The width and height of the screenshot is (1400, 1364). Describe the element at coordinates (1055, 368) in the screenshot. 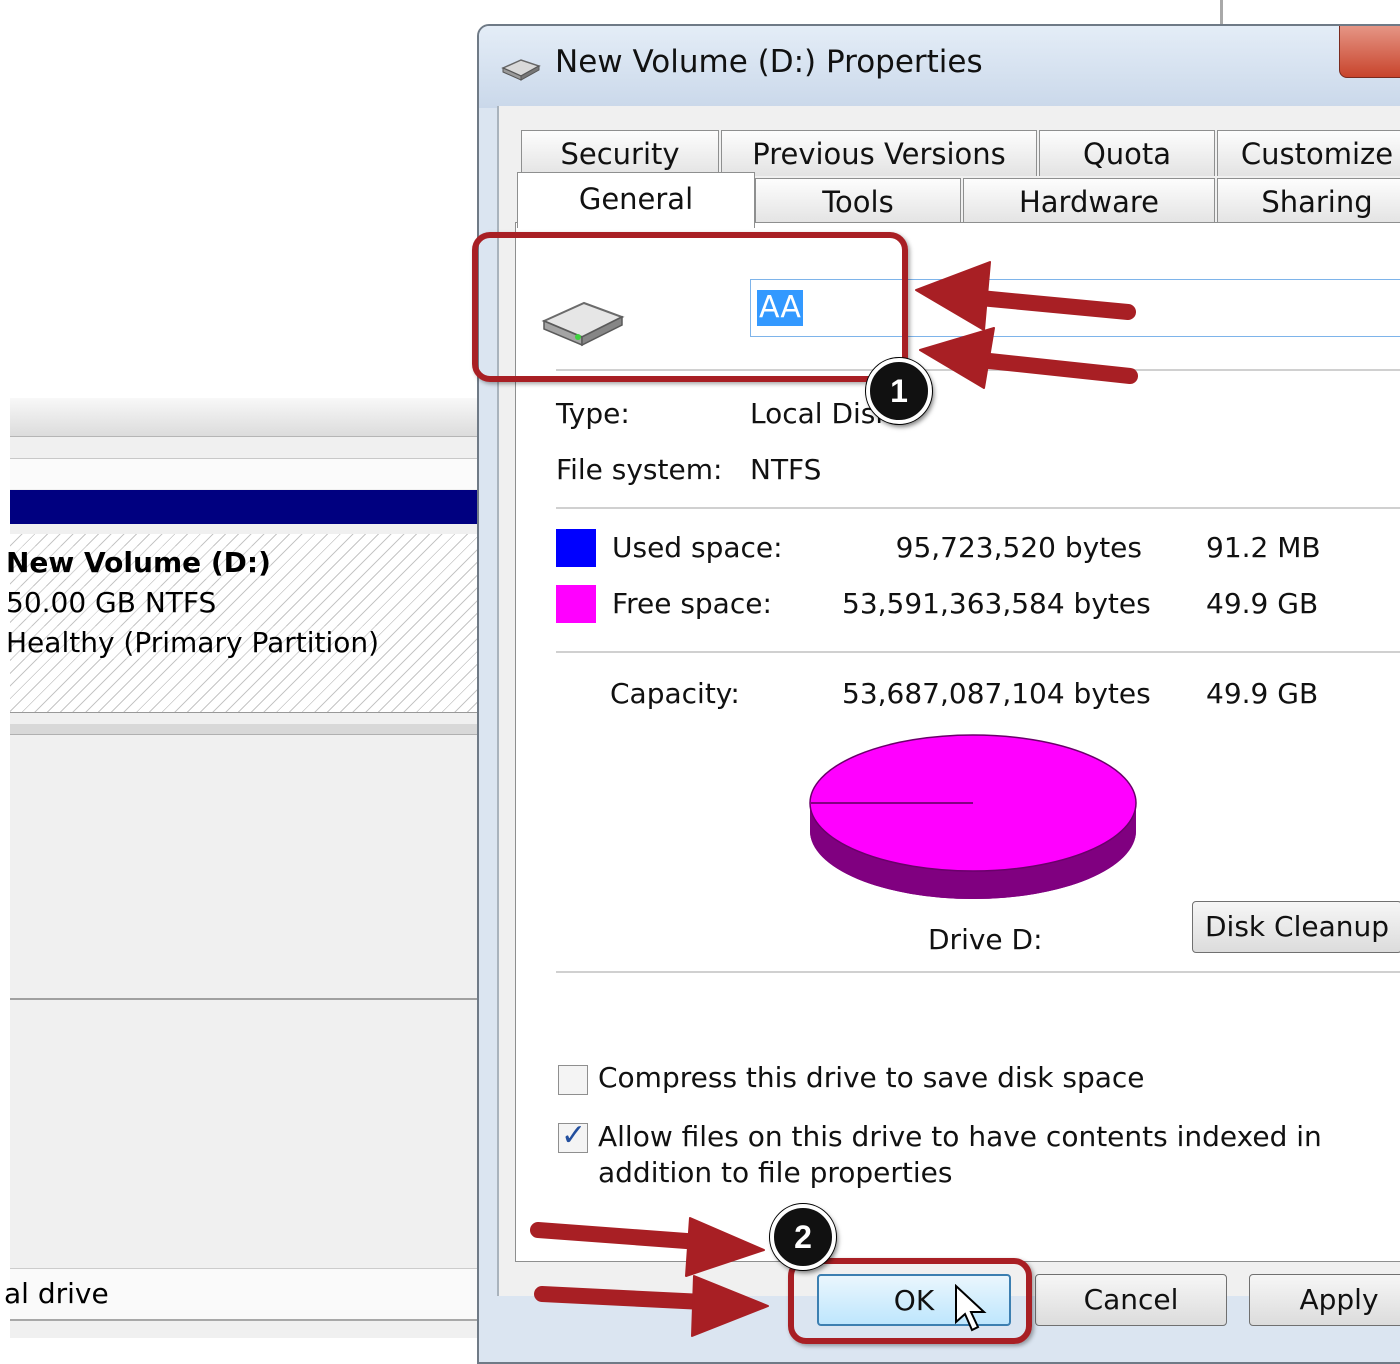

I see `arrow-1-lower` at that location.